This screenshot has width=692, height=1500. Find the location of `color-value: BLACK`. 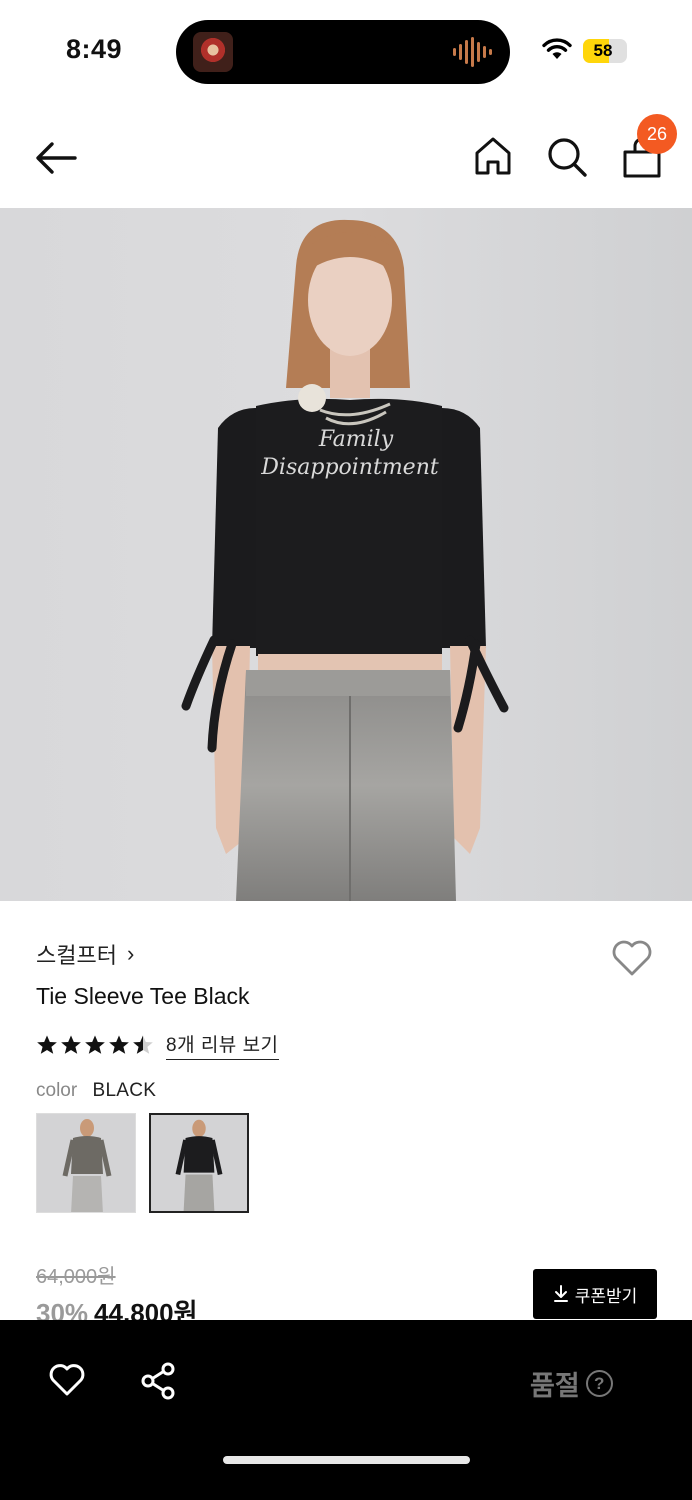

color-value: BLACK is located at coordinates (124, 1090).